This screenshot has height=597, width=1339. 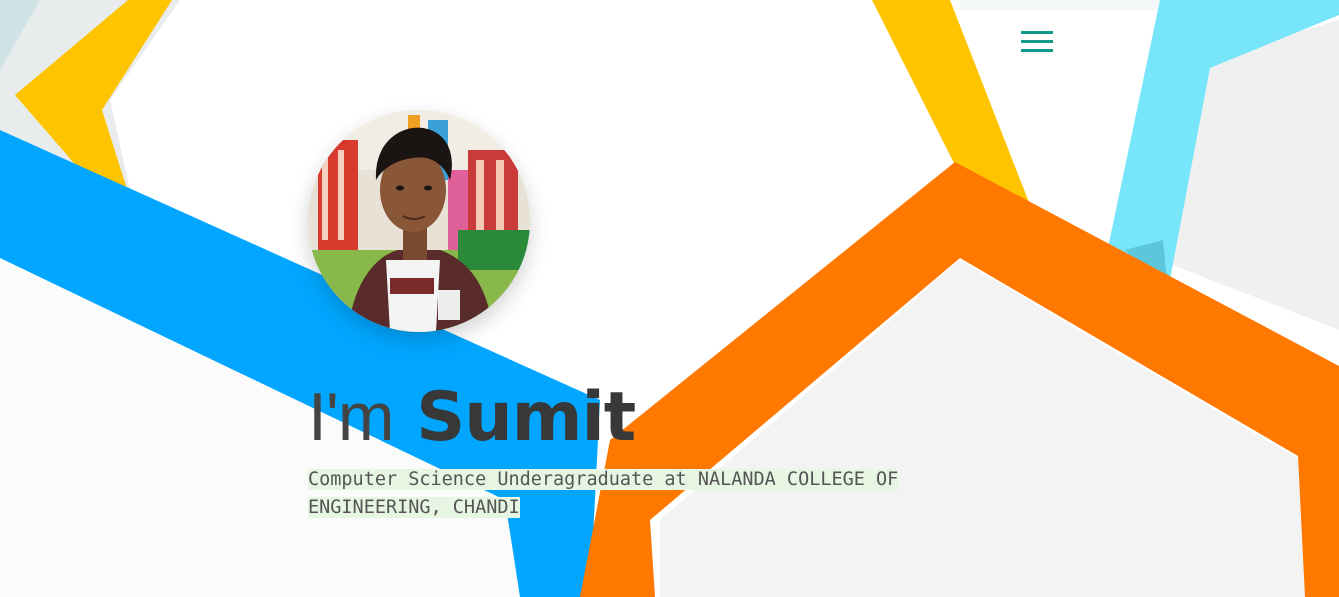 I want to click on hamburger-menu-icon, so click(x=1037, y=42).